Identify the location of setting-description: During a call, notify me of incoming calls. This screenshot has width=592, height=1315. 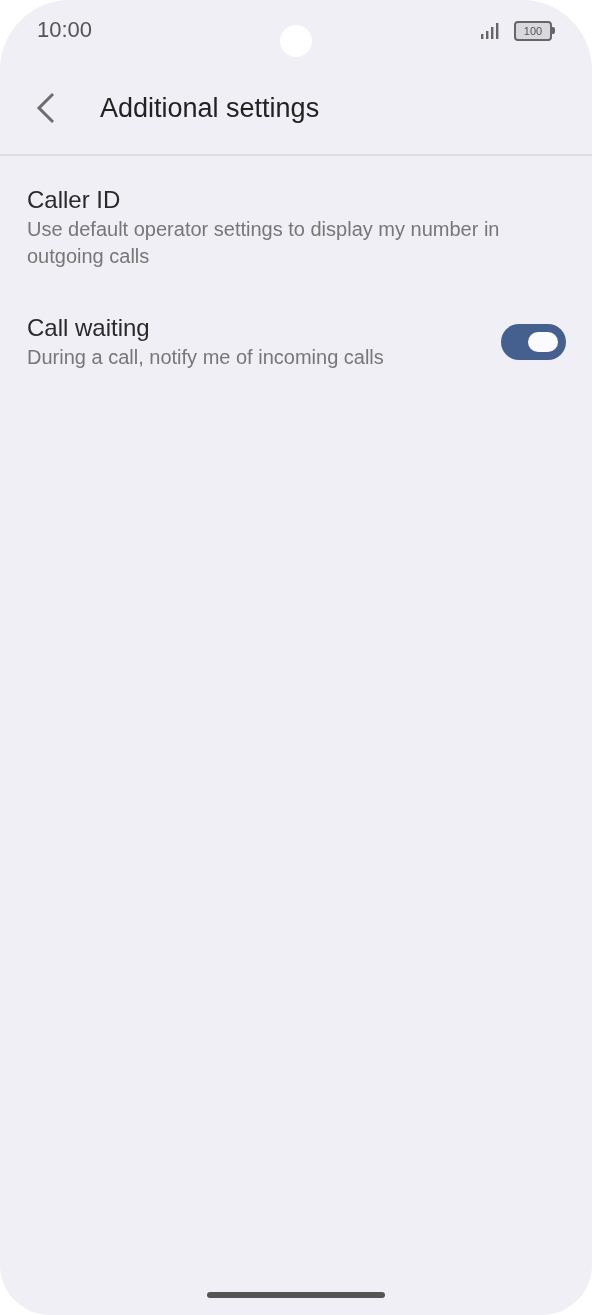
(206, 357).